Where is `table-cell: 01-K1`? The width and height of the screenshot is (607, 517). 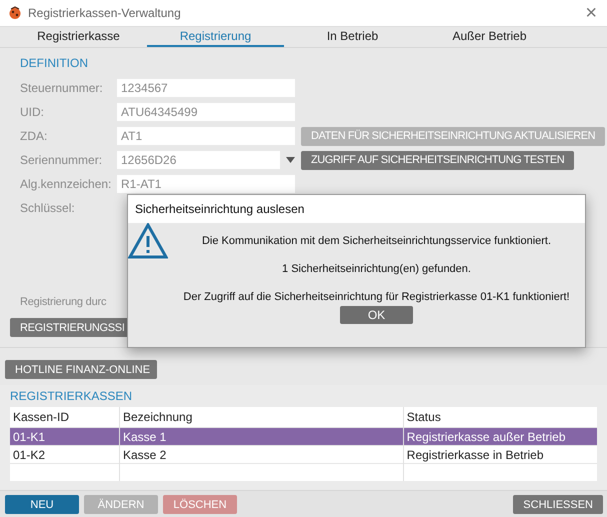 table-cell: 01-K1 is located at coordinates (65, 437).